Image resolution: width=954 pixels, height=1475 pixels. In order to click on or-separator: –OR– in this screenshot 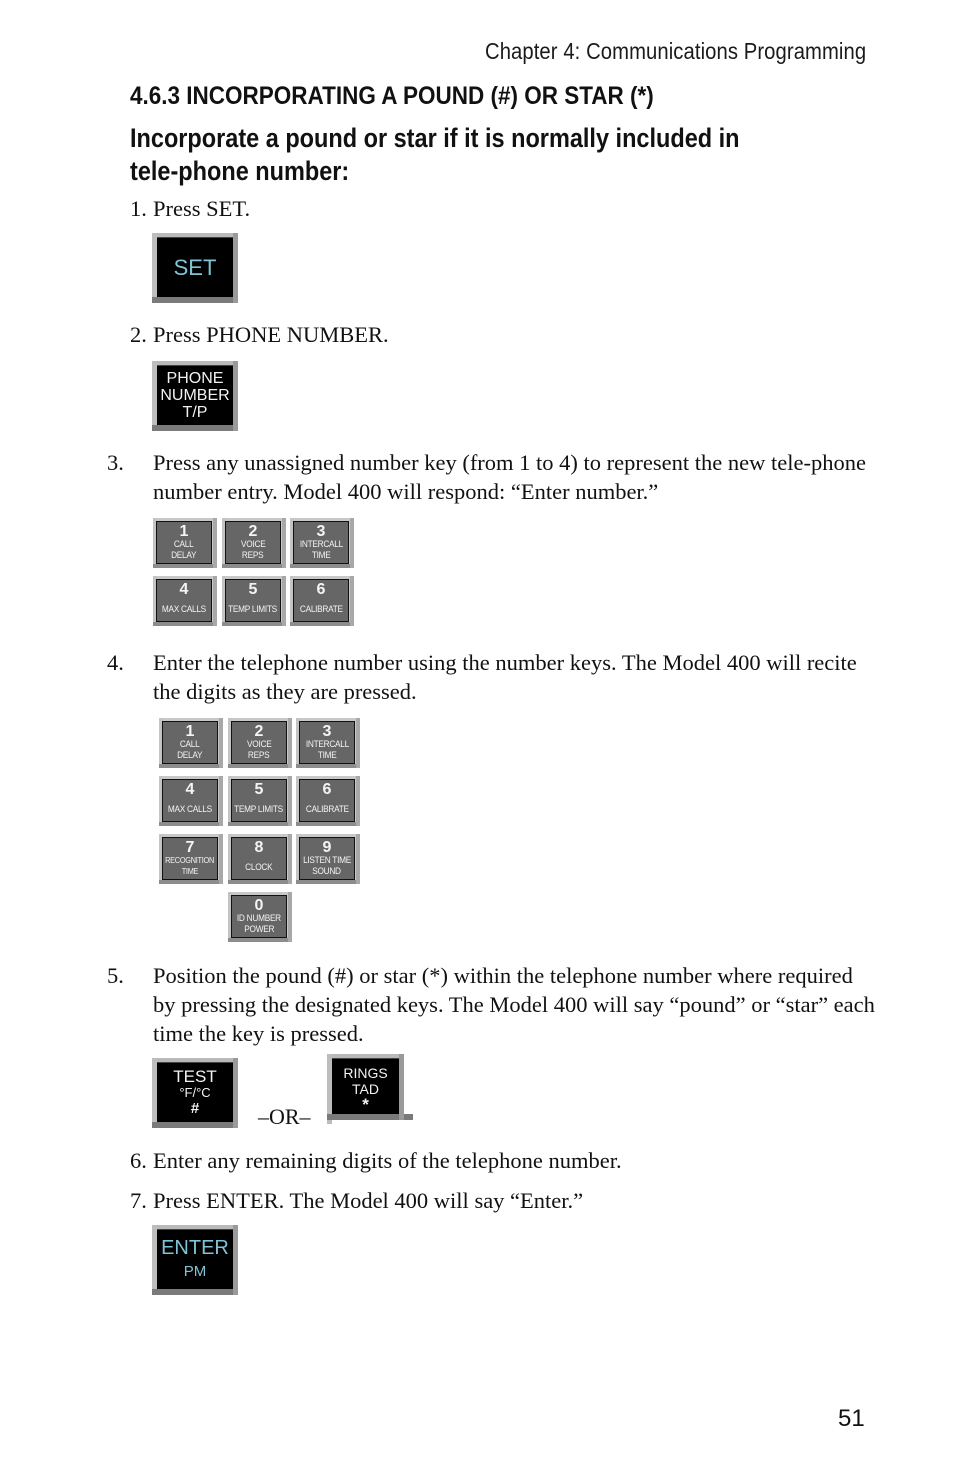, I will do `click(284, 1116)`.